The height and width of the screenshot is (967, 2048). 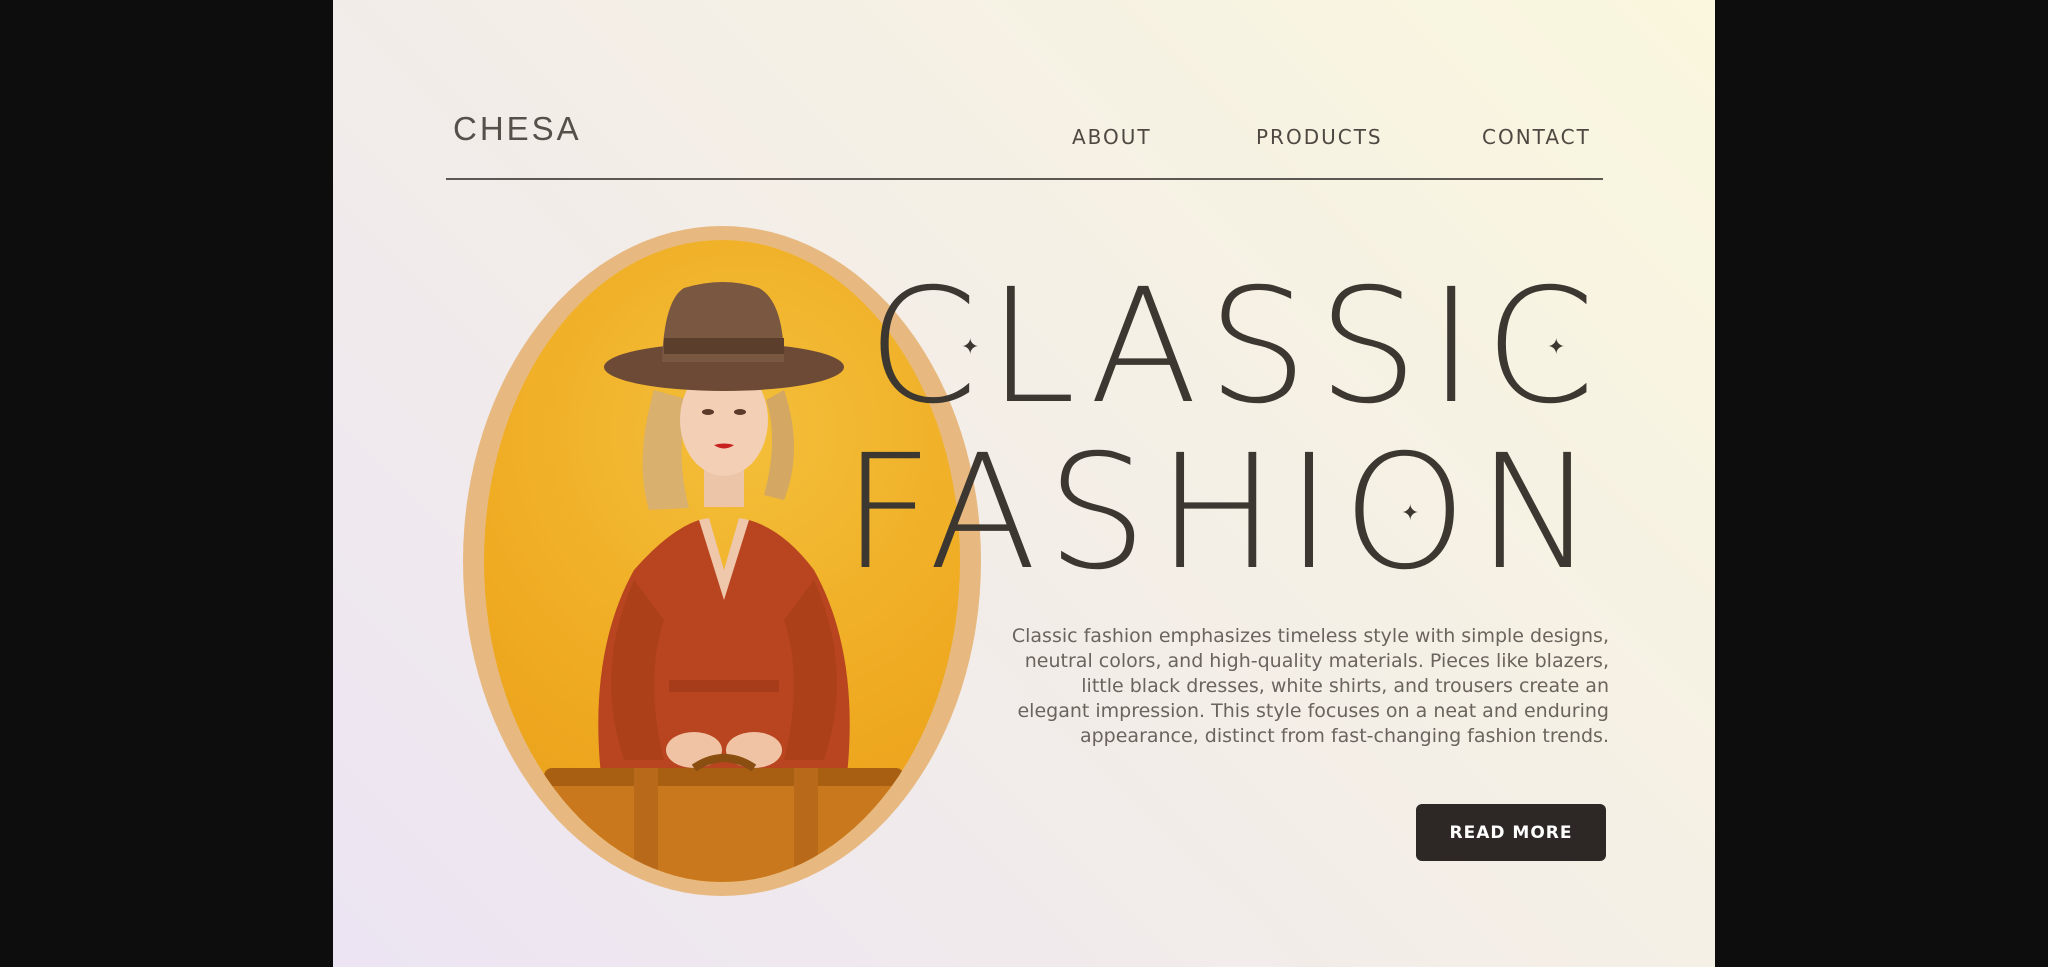 What do you see at coordinates (1112, 137) in the screenshot?
I see `nav-link-about: ABOUT` at bounding box center [1112, 137].